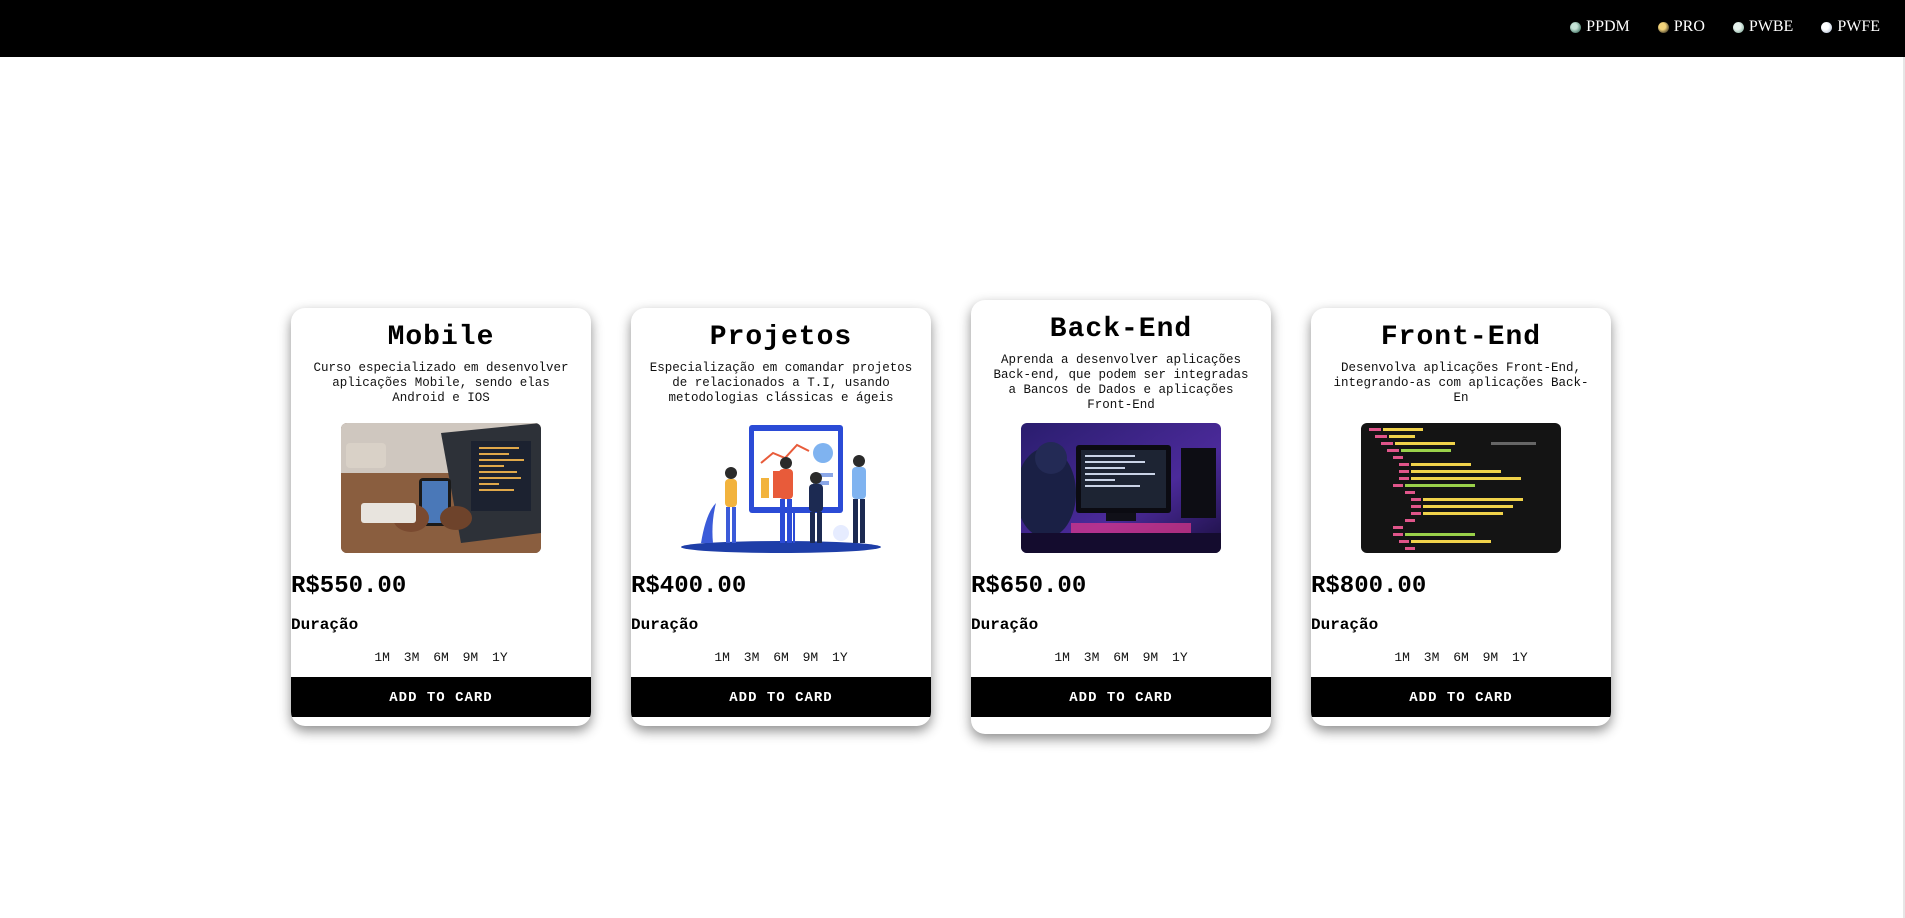 The image size is (1905, 918). What do you see at coordinates (441, 488) in the screenshot?
I see `mobile-development-photo` at bounding box center [441, 488].